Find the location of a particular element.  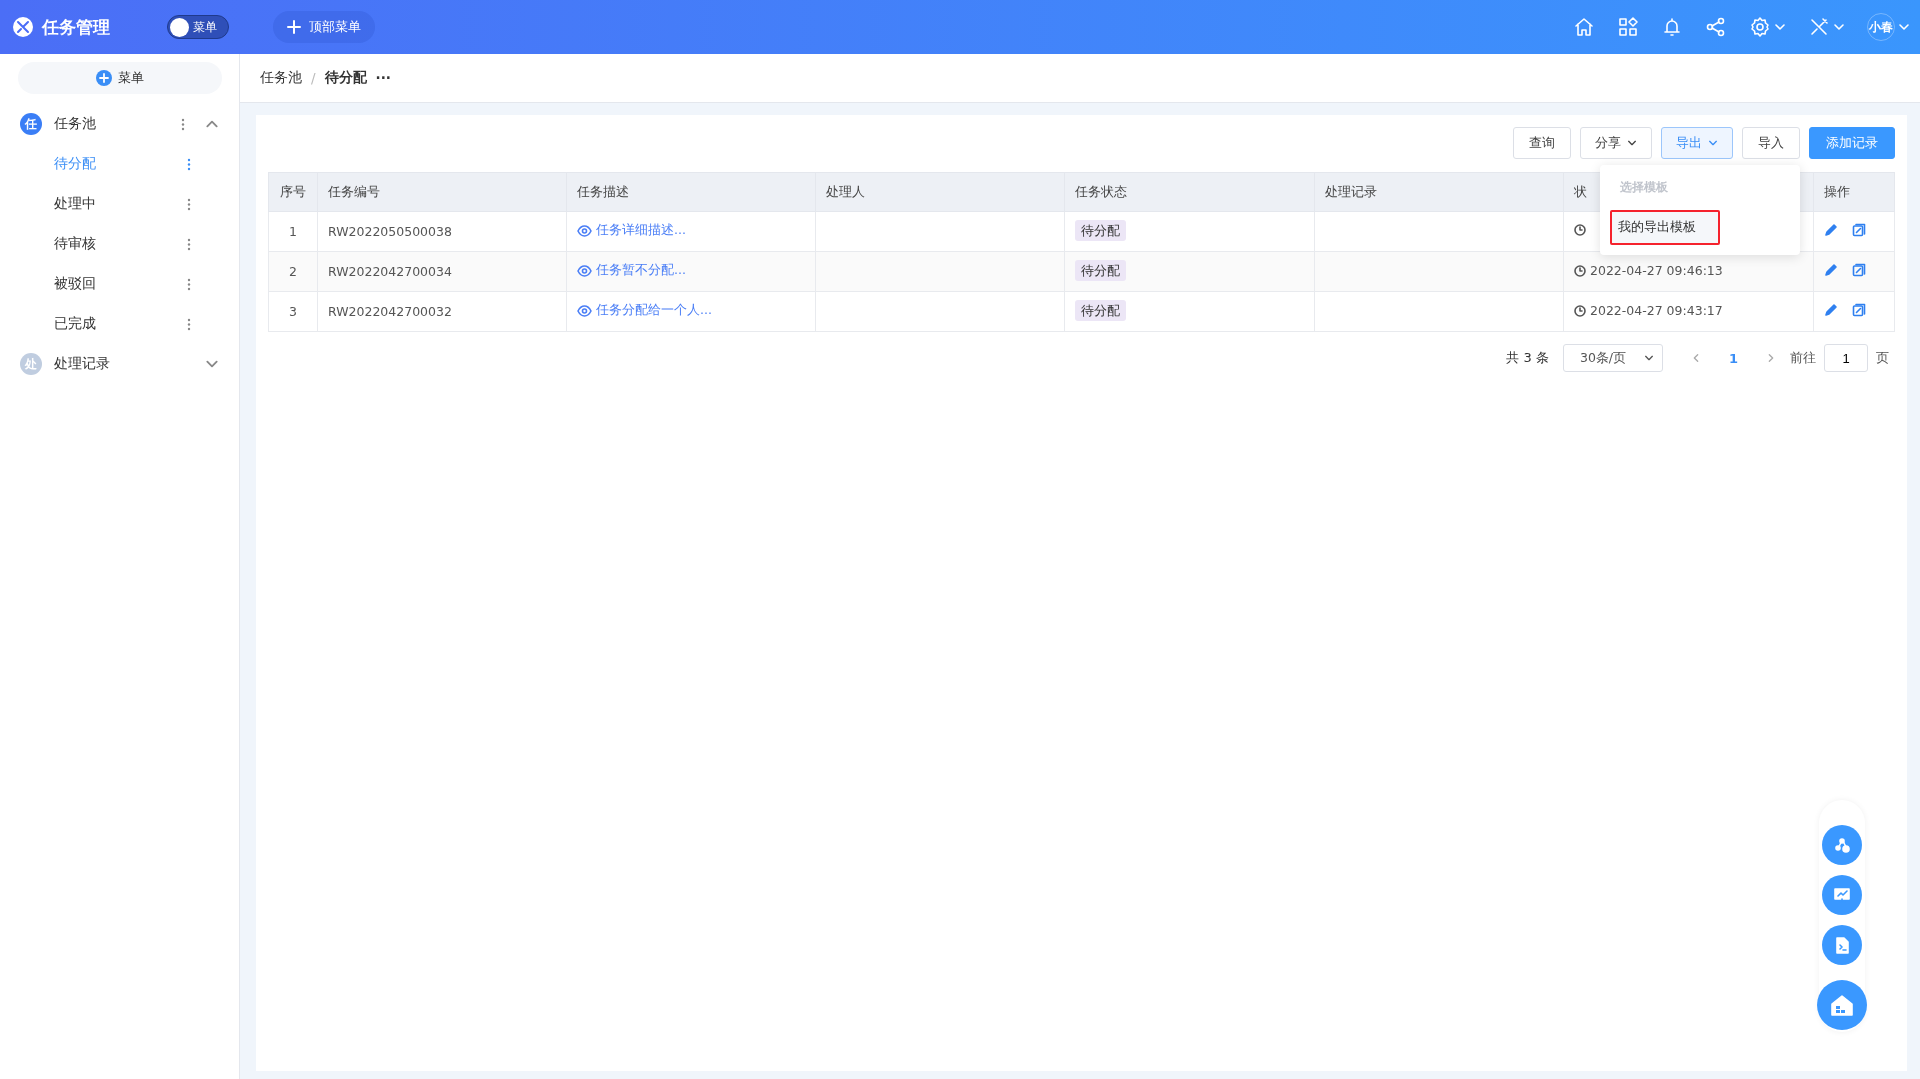

tools-button is located at coordinates (1826, 27).